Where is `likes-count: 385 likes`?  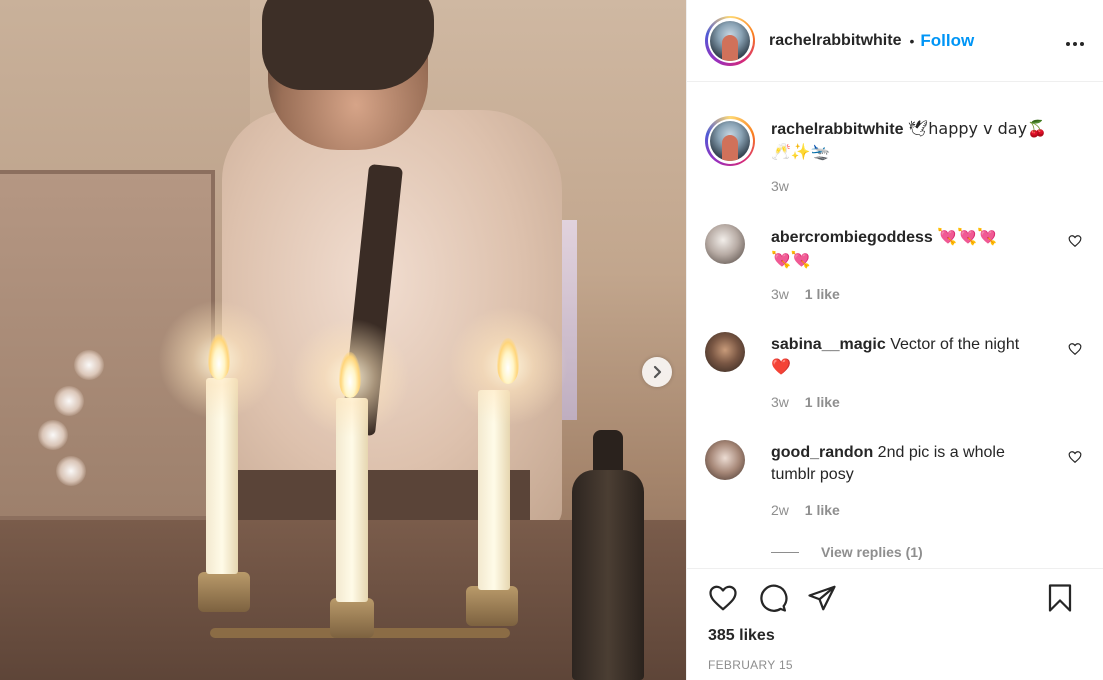
likes-count: 385 likes is located at coordinates (741, 636).